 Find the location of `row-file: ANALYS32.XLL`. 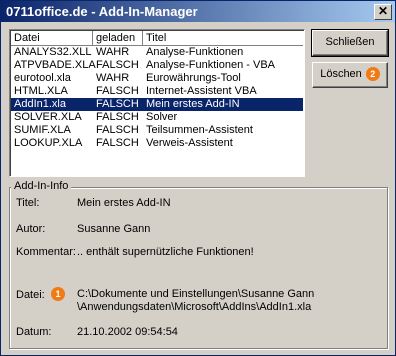

row-file: ANALYS32.XLL is located at coordinates (53, 52).